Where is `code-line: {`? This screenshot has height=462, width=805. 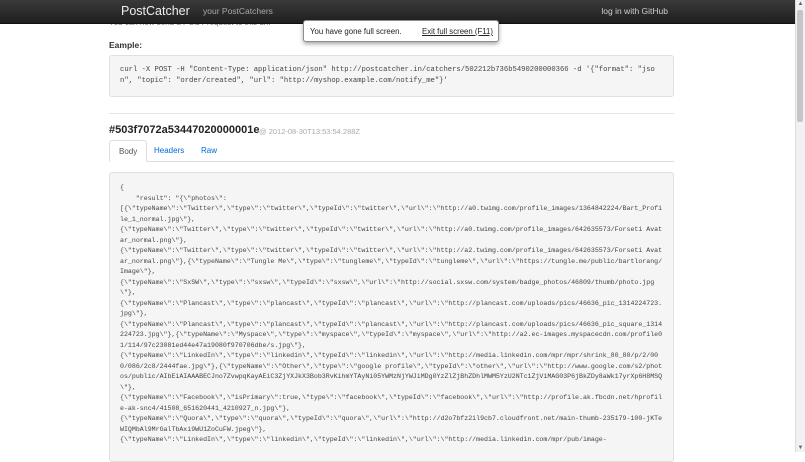 code-line: { is located at coordinates (122, 187).